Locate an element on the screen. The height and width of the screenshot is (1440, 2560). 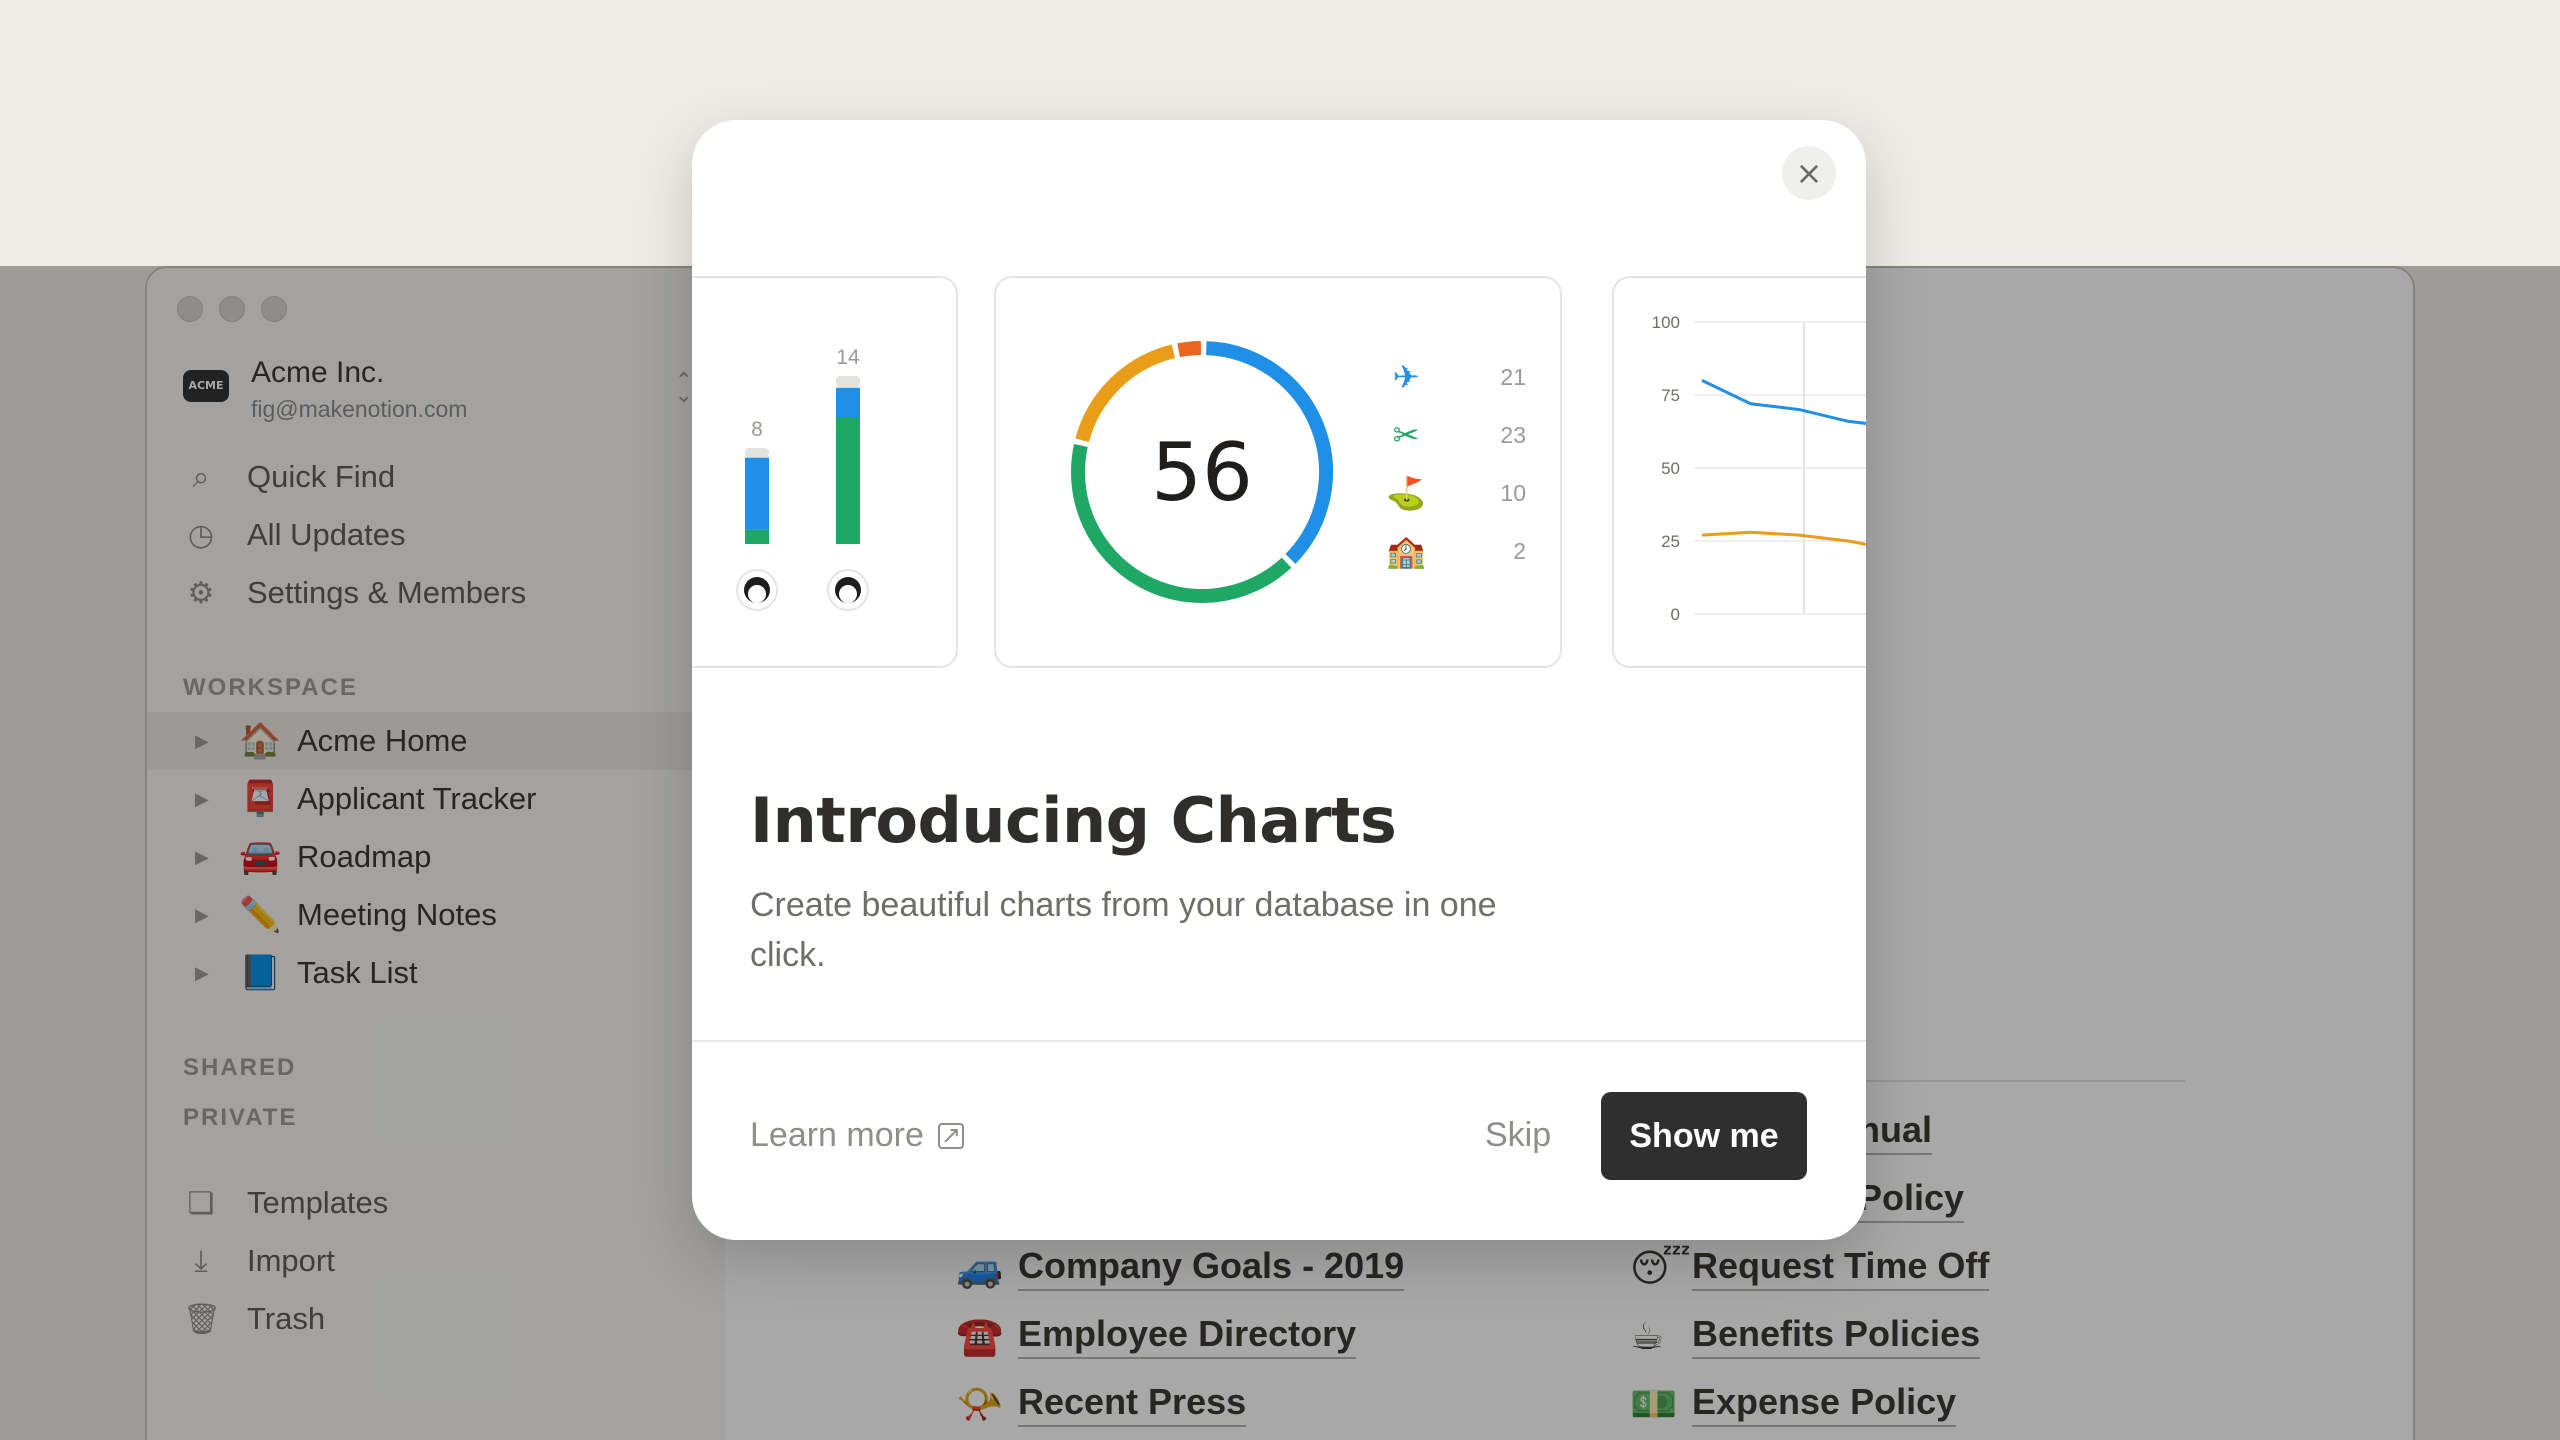
learn-more-link: Learn more ↗ is located at coordinates (857, 1135).